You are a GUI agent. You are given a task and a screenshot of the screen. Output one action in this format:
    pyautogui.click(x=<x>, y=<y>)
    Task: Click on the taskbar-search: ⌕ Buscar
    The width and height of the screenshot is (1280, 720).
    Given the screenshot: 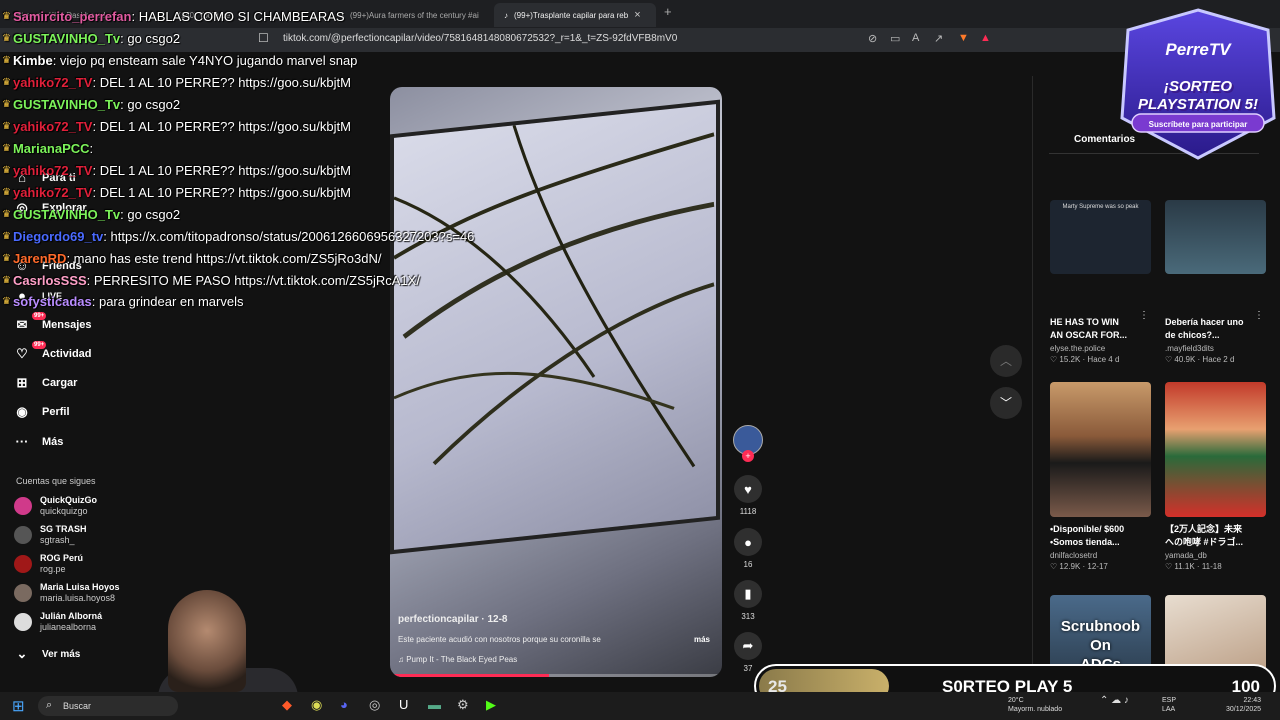 What is the action you would take?
    pyautogui.click(x=108, y=706)
    